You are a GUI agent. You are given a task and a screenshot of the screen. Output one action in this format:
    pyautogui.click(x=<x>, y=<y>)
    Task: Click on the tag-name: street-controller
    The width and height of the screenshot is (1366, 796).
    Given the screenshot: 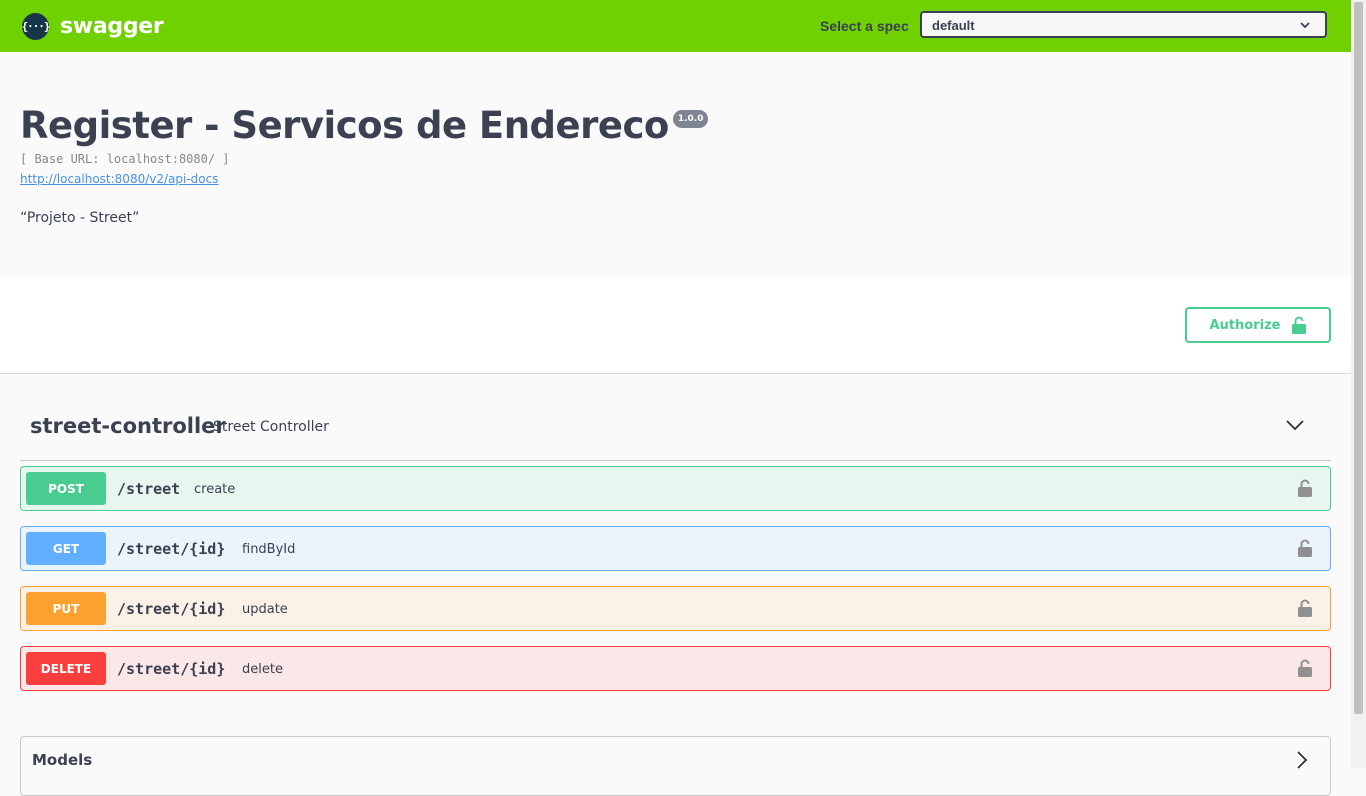 What is the action you would take?
    pyautogui.click(x=128, y=426)
    